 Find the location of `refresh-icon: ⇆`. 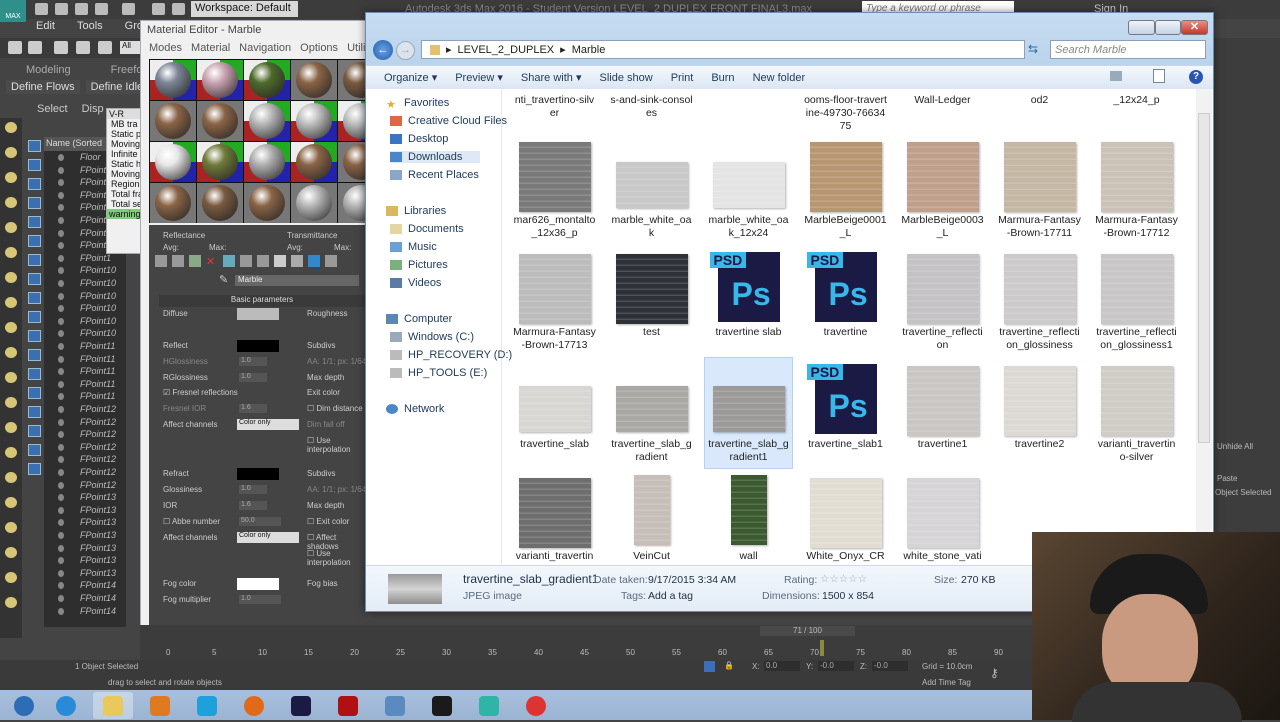

refresh-icon: ⇆ is located at coordinates (1033, 49).